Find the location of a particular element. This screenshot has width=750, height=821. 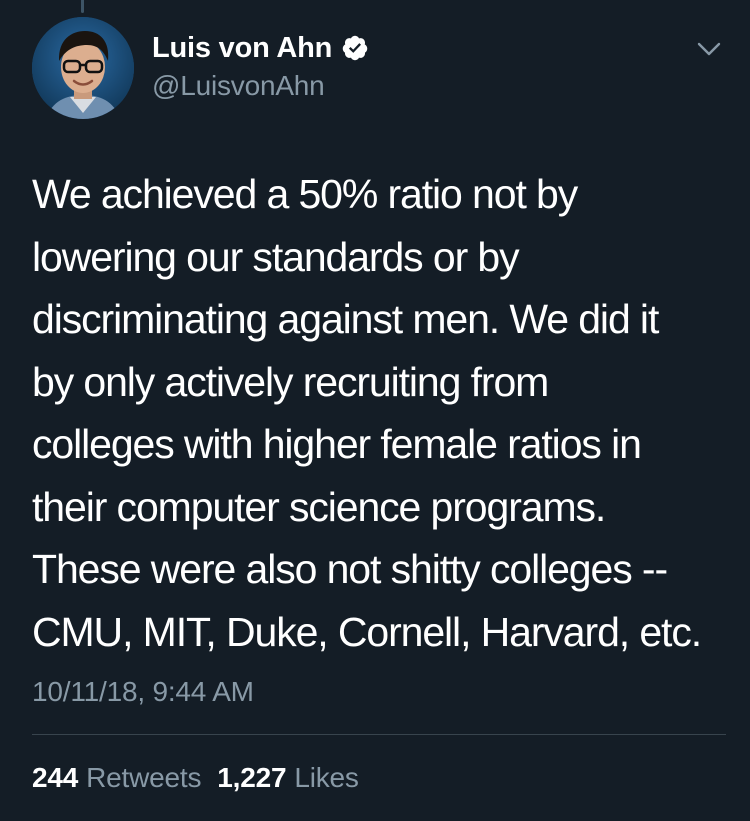

tweet-timestamp: 10/11/18, 9:44 AM is located at coordinates (143, 692).